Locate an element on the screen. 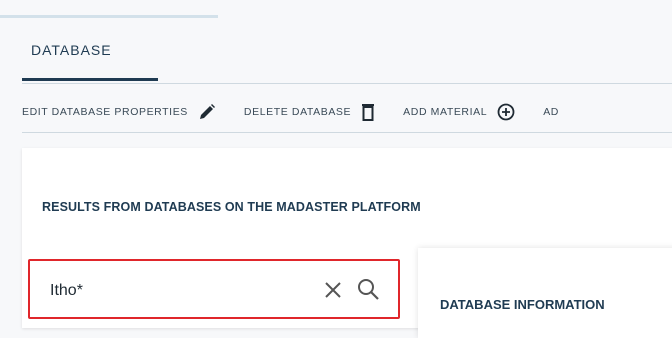 The height and width of the screenshot is (338, 672). delete-database-button: DELETE DATABASE is located at coordinates (309, 112).